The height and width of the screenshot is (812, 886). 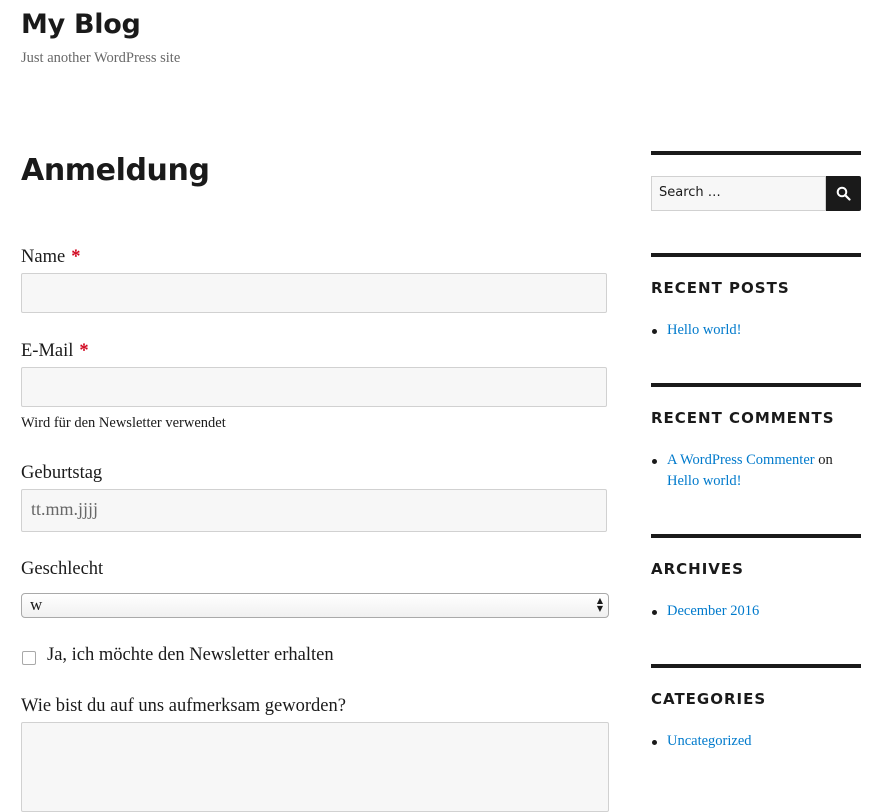 I want to click on gender-select: w ▲ ▼, so click(x=315, y=605).